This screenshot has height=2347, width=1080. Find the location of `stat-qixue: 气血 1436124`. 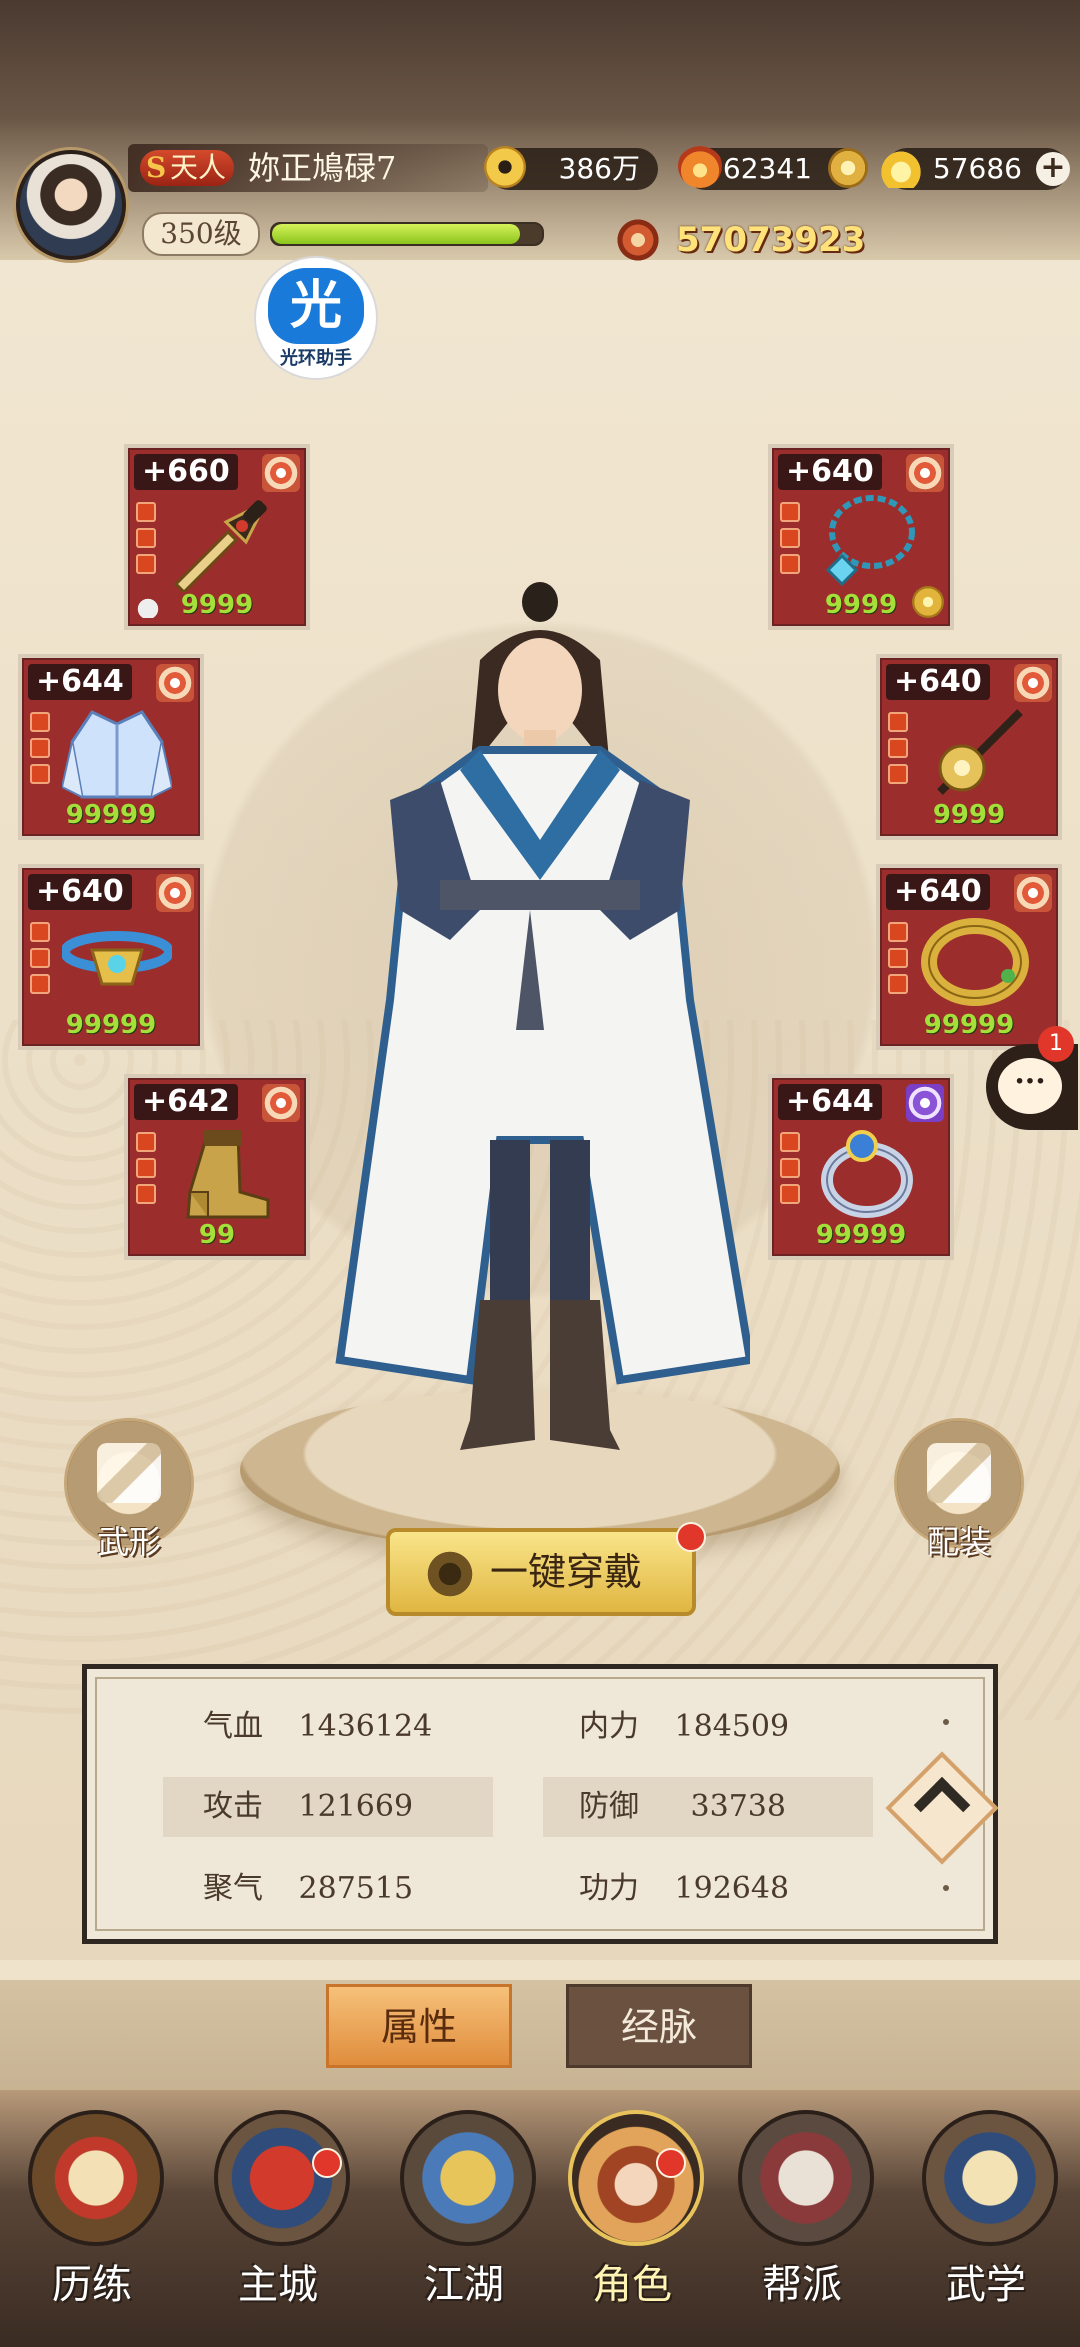

stat-qixue: 气血 1436124 is located at coordinates (317, 1727).